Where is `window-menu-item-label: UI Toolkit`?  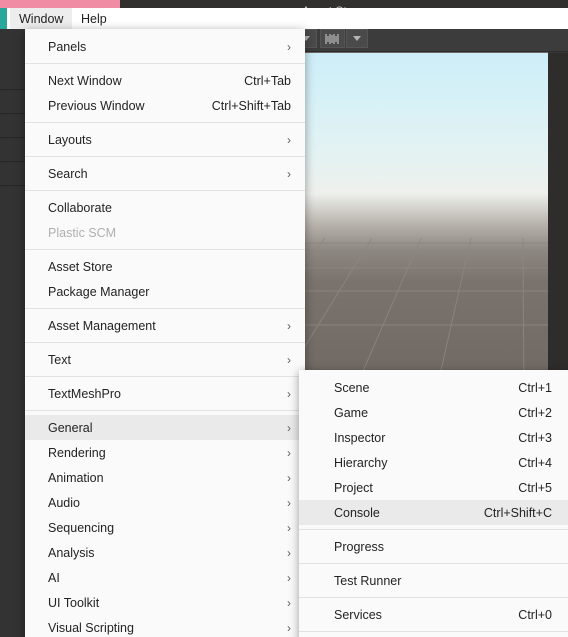 window-menu-item-label: UI Toolkit is located at coordinates (74, 602).